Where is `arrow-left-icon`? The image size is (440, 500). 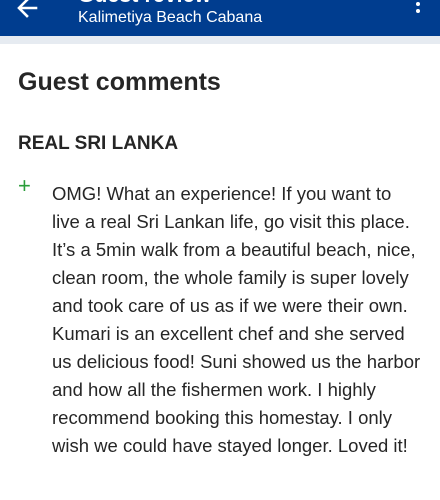
arrow-left-icon is located at coordinates (27, 9).